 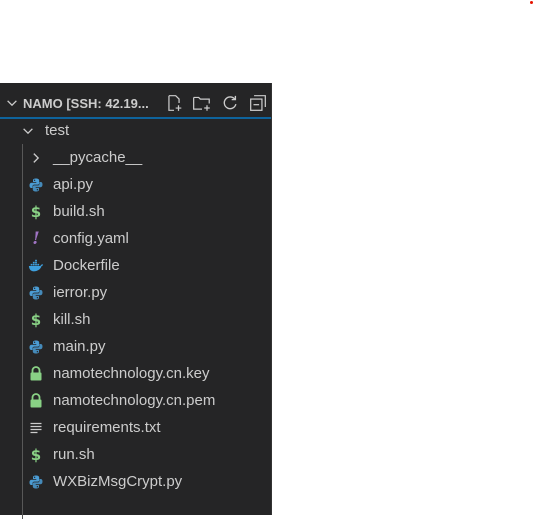 I want to click on file-label: namotechnology.cn.pem, so click(x=134, y=400).